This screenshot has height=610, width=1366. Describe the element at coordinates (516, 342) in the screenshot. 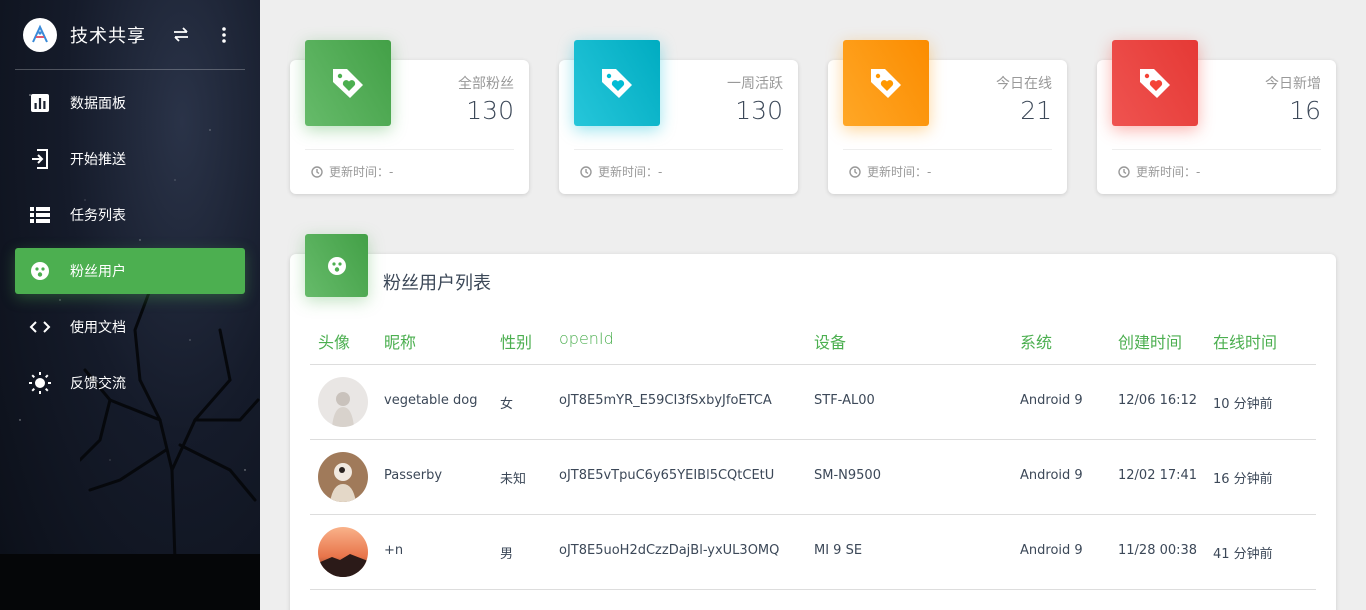

I see `column-header: 性别` at that location.